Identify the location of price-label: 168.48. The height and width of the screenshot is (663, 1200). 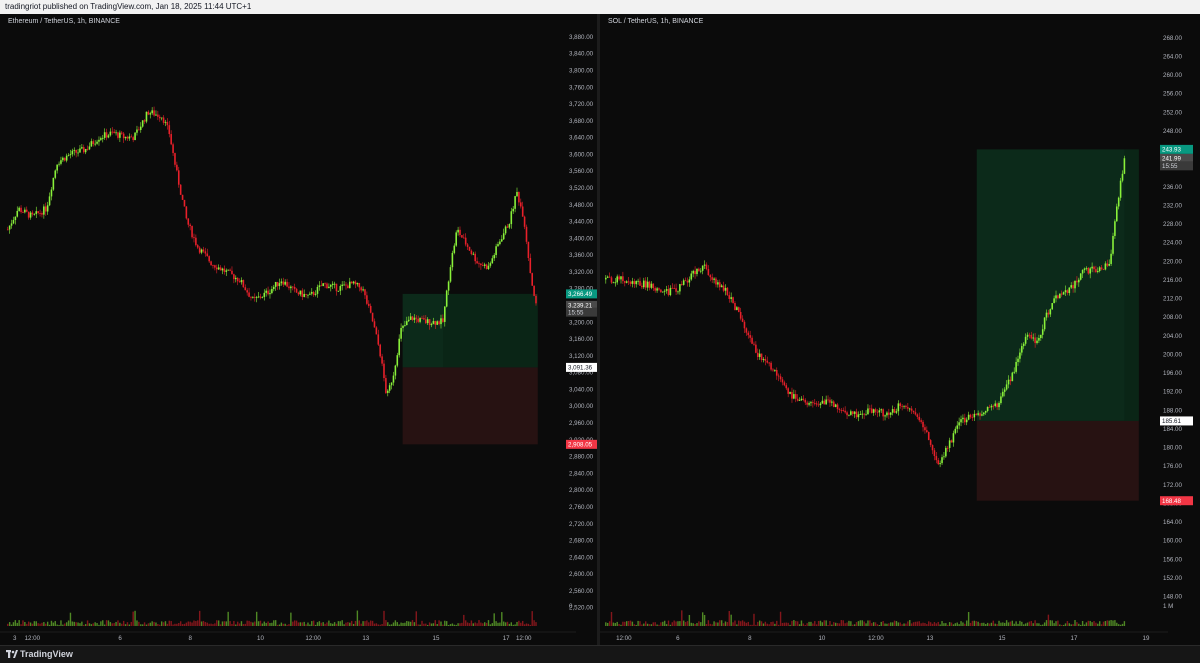
(1171, 501).